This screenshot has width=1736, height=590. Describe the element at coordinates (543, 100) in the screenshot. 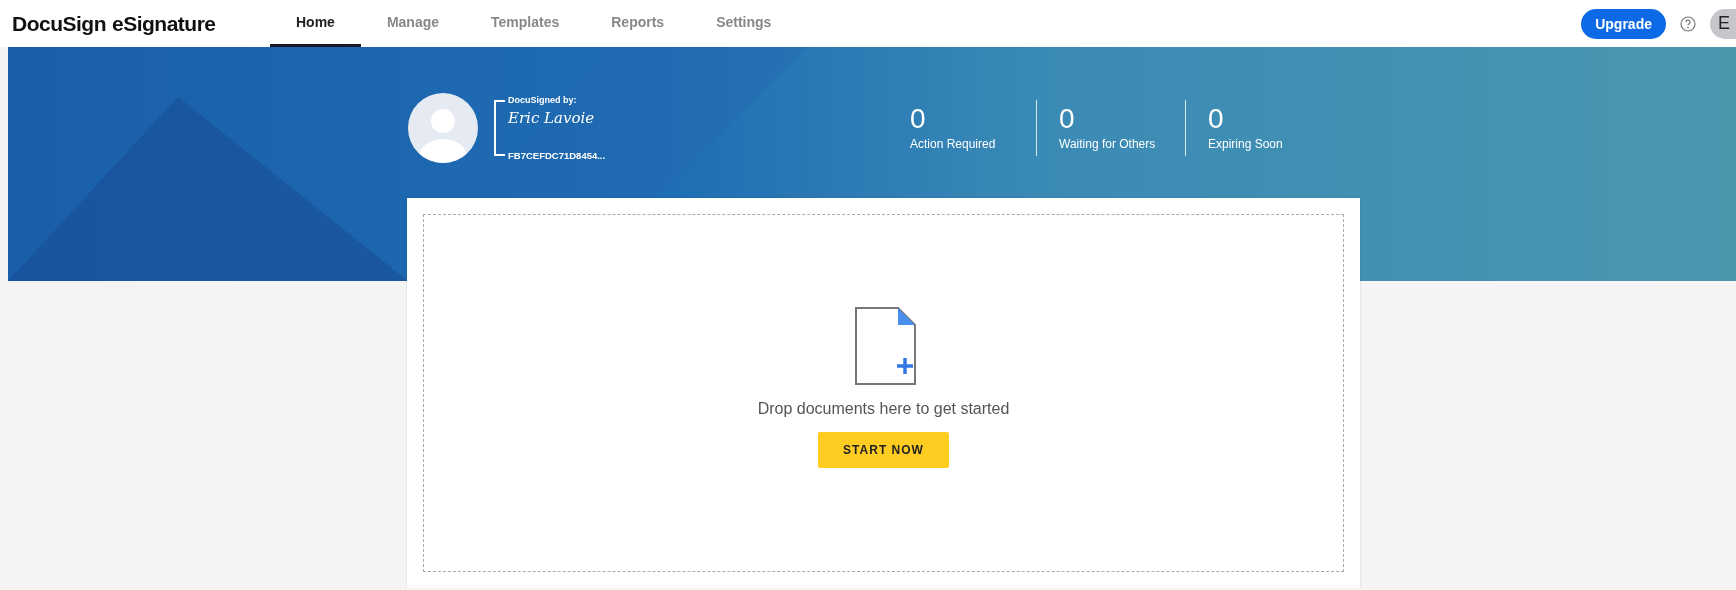

I see `signature-caption: DocuSigned by:` at that location.